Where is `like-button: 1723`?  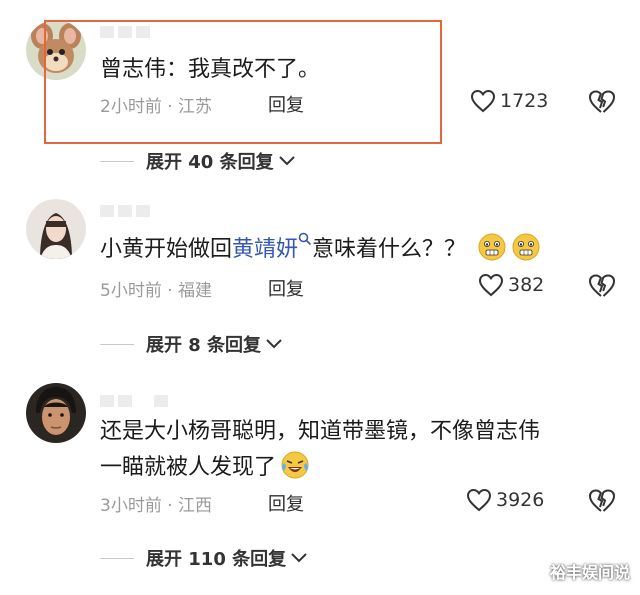
like-button: 1723 is located at coordinates (509, 101).